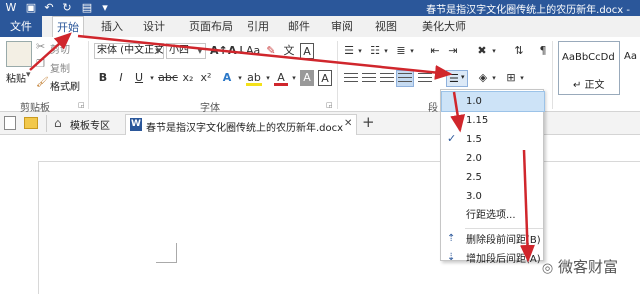 The width and height of the screenshot is (640, 294). Describe the element at coordinates (587, 267) in the screenshot. I see `watermark-text: 微客财富` at that location.